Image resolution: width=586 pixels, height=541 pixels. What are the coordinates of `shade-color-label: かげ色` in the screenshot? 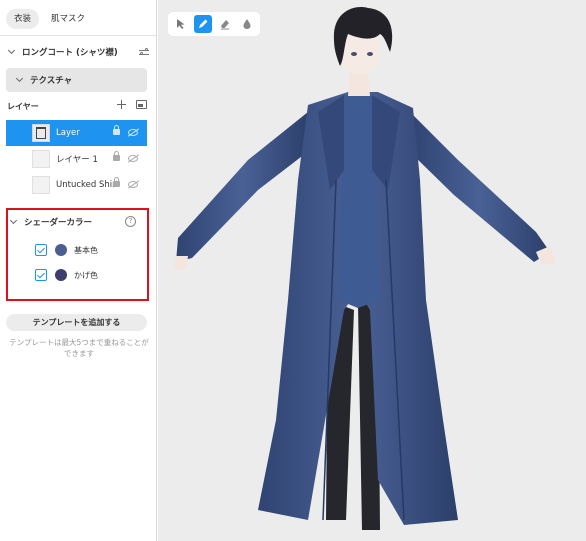 It's located at (86, 275).